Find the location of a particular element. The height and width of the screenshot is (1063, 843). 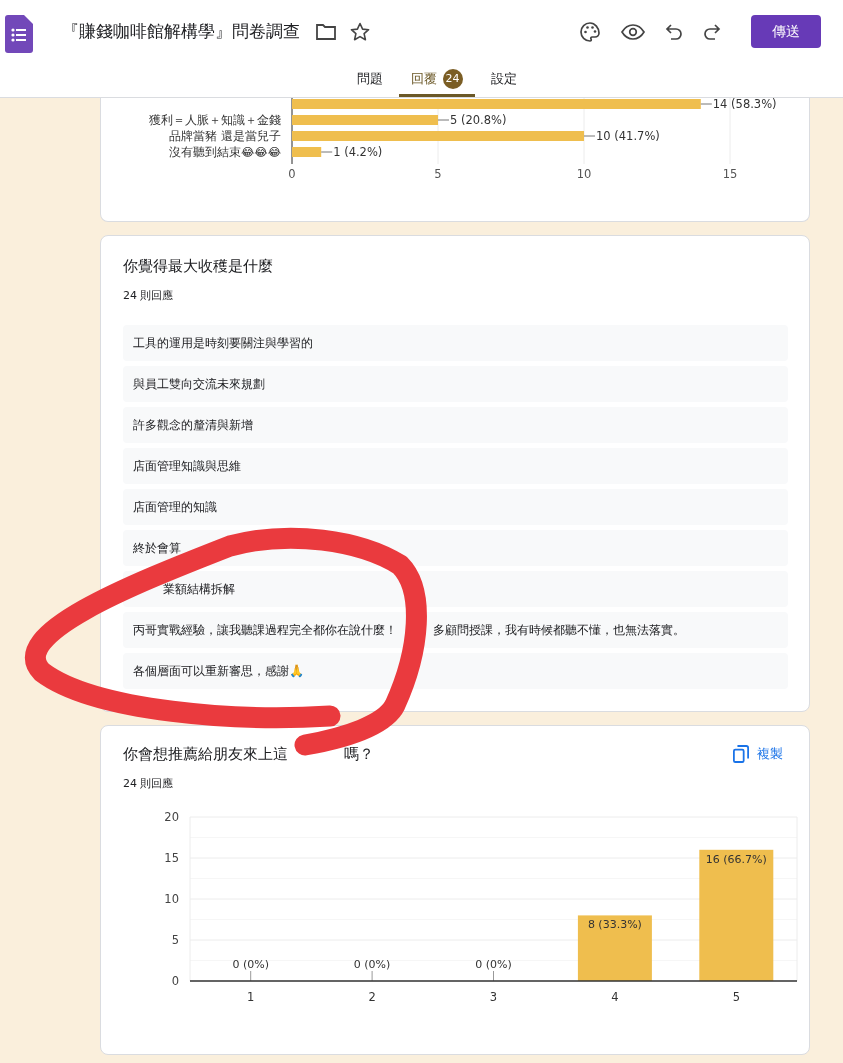

star-icon is located at coordinates (360, 31).